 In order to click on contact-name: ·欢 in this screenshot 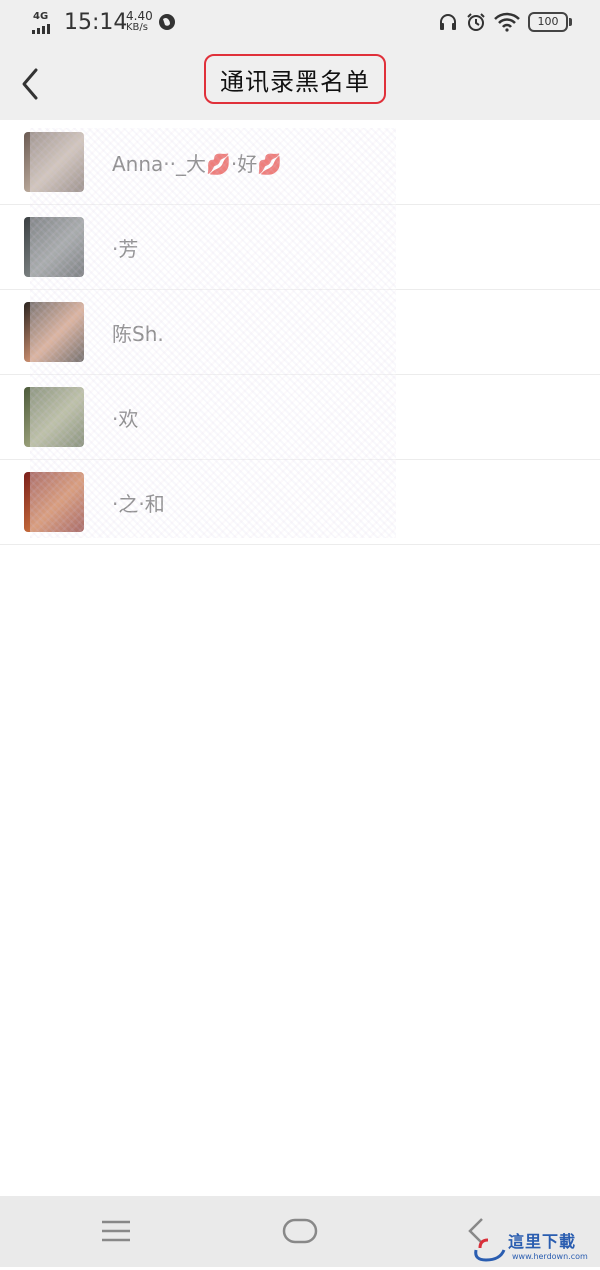, I will do `click(125, 419)`.